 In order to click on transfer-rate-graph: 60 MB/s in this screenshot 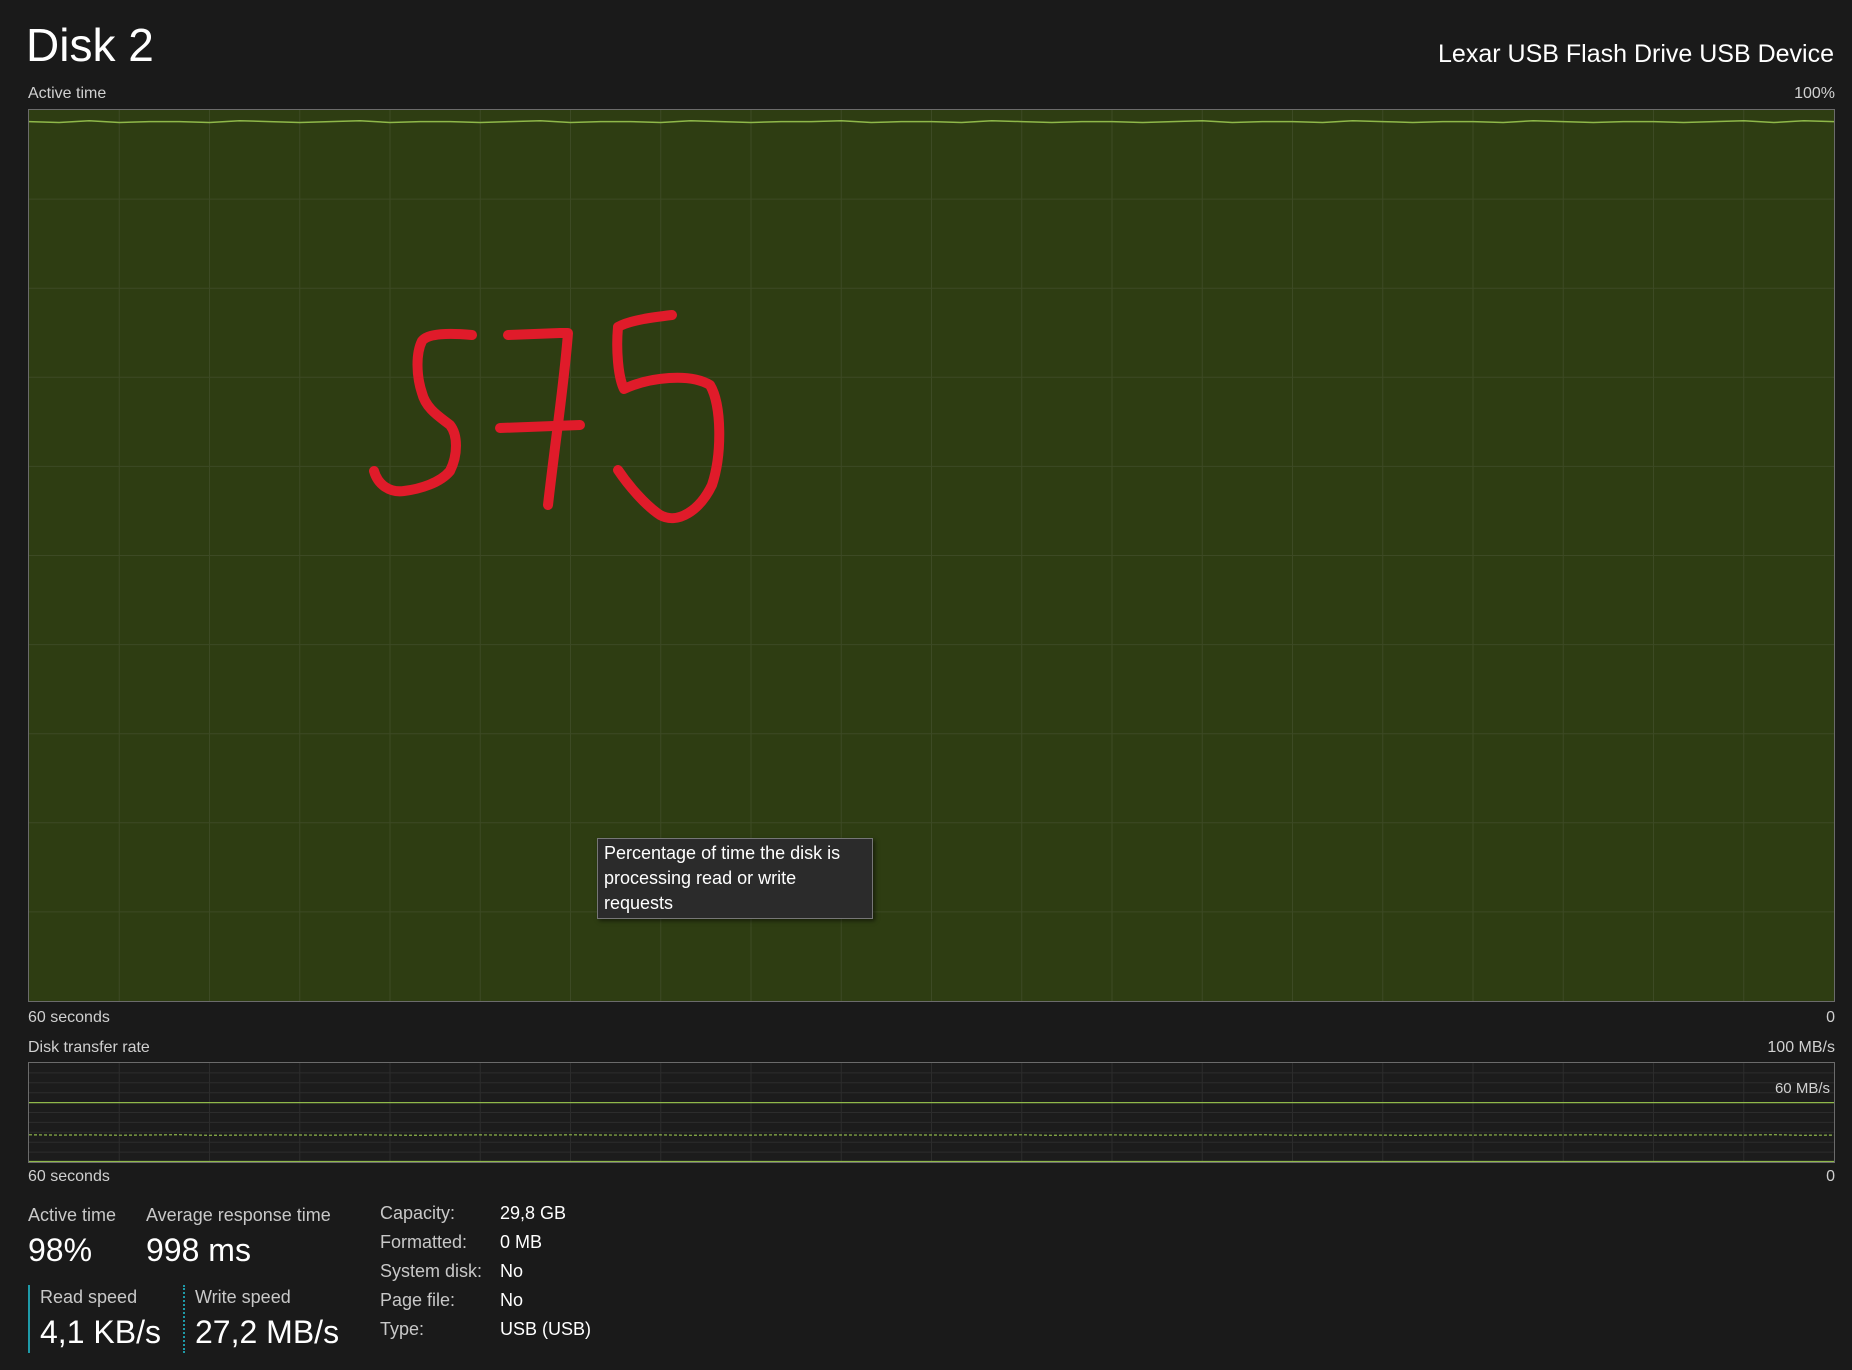, I will do `click(931, 1112)`.